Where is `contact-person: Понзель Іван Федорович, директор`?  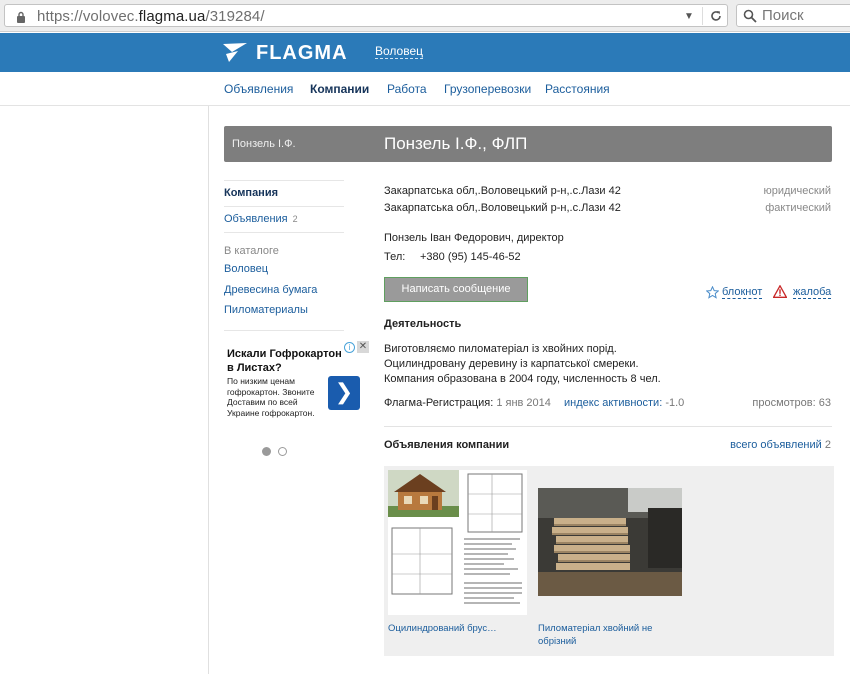 contact-person: Понзель Іван Федорович, директор is located at coordinates (474, 238).